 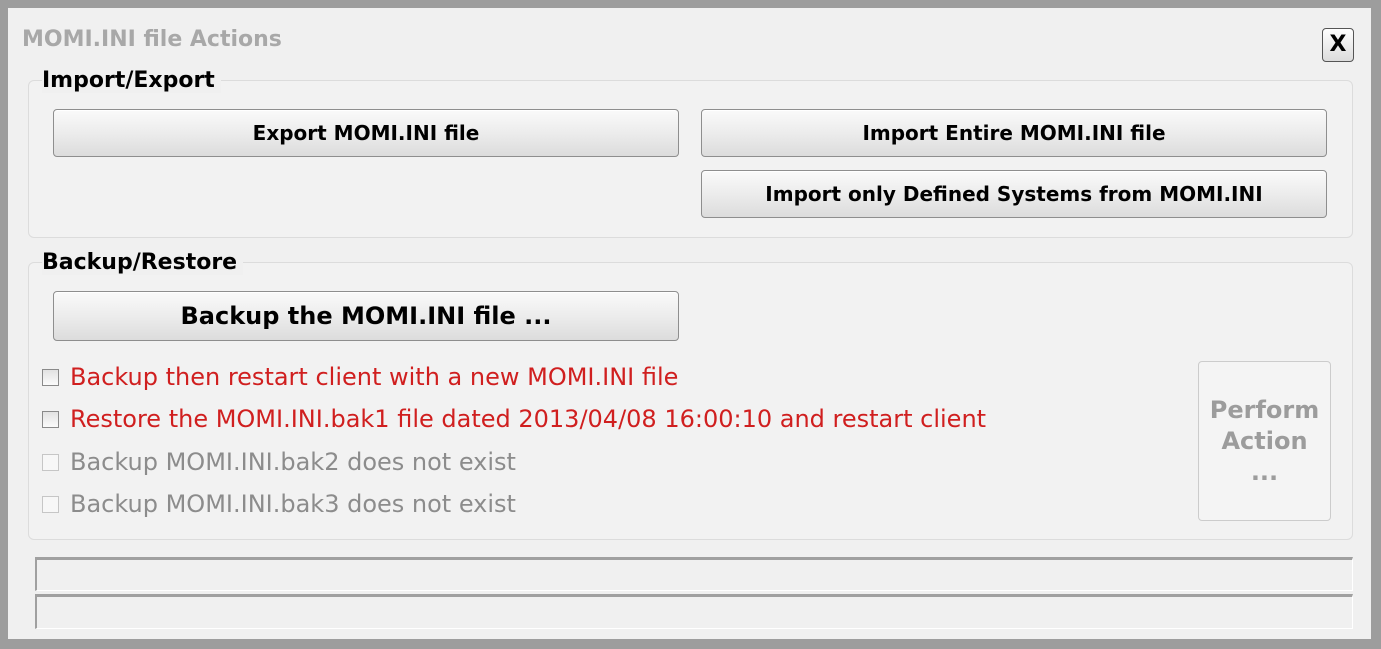 I want to click on dialog-title: MOMI.INI file Actions, so click(x=152, y=39).